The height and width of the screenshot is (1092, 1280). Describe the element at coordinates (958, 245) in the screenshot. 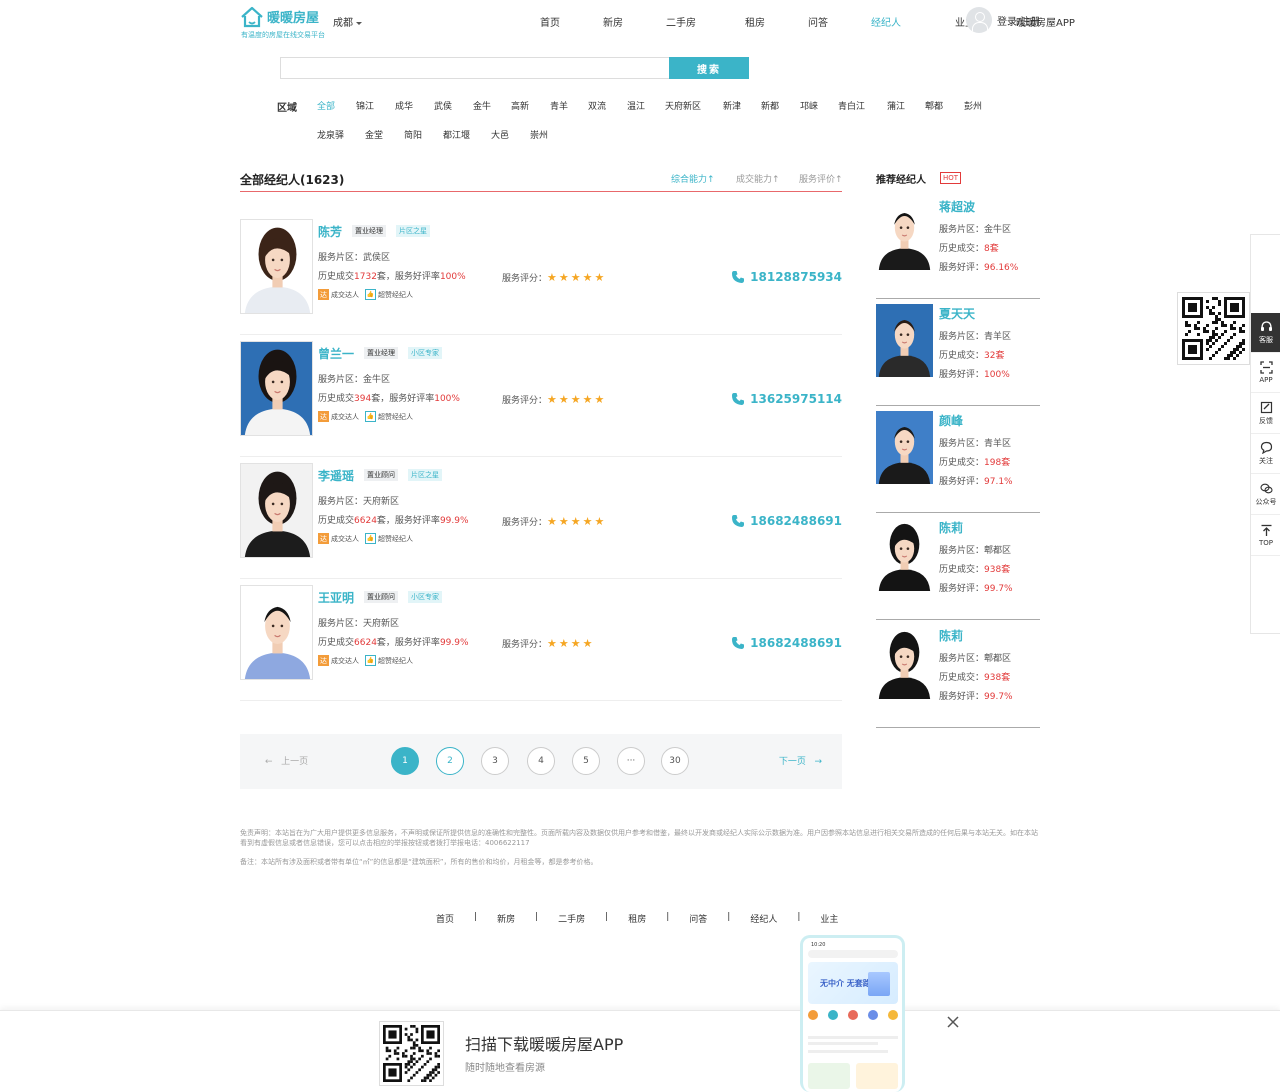

I see `recommended-agent: 蒋超波 服务片区：金牛区 历史成交：8套 服务好评：96.16%` at that location.